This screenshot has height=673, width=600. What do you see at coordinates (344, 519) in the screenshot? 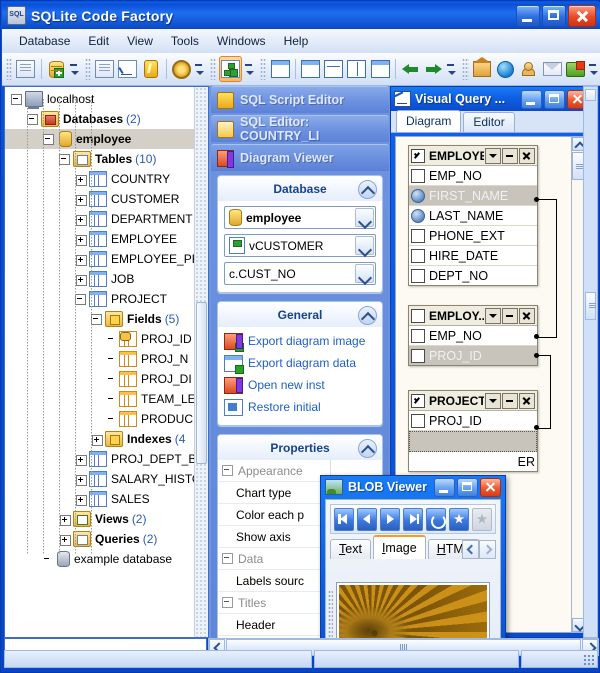
I see `first-record-button` at bounding box center [344, 519].